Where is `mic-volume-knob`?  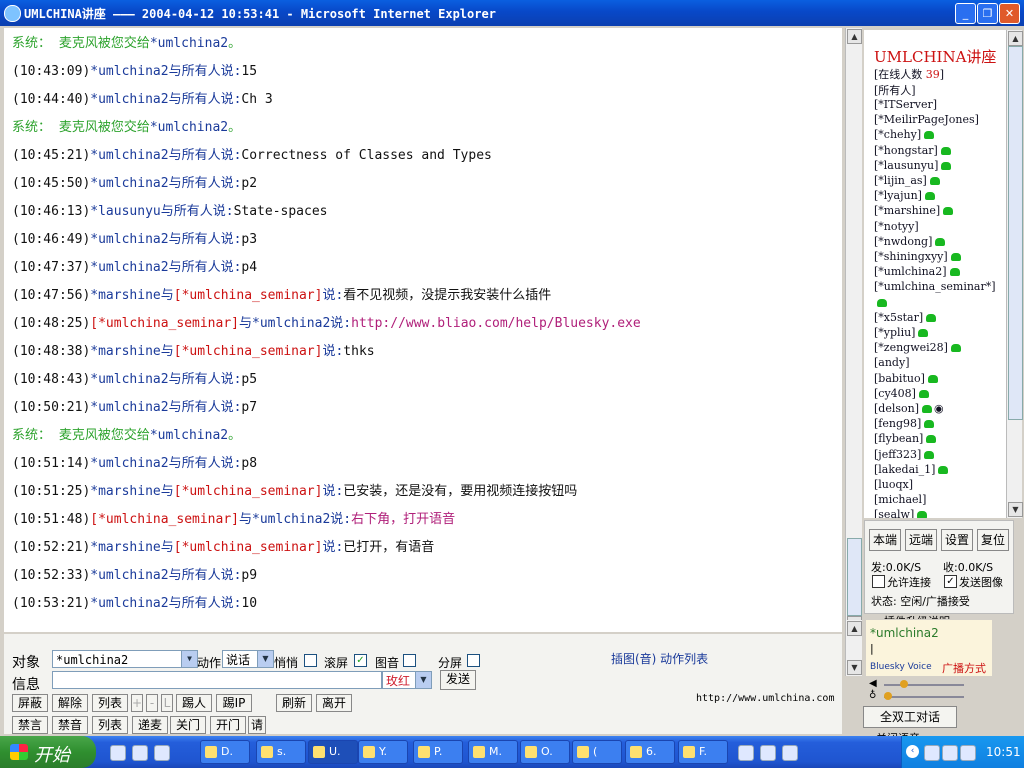
mic-volume-knob is located at coordinates (888, 696).